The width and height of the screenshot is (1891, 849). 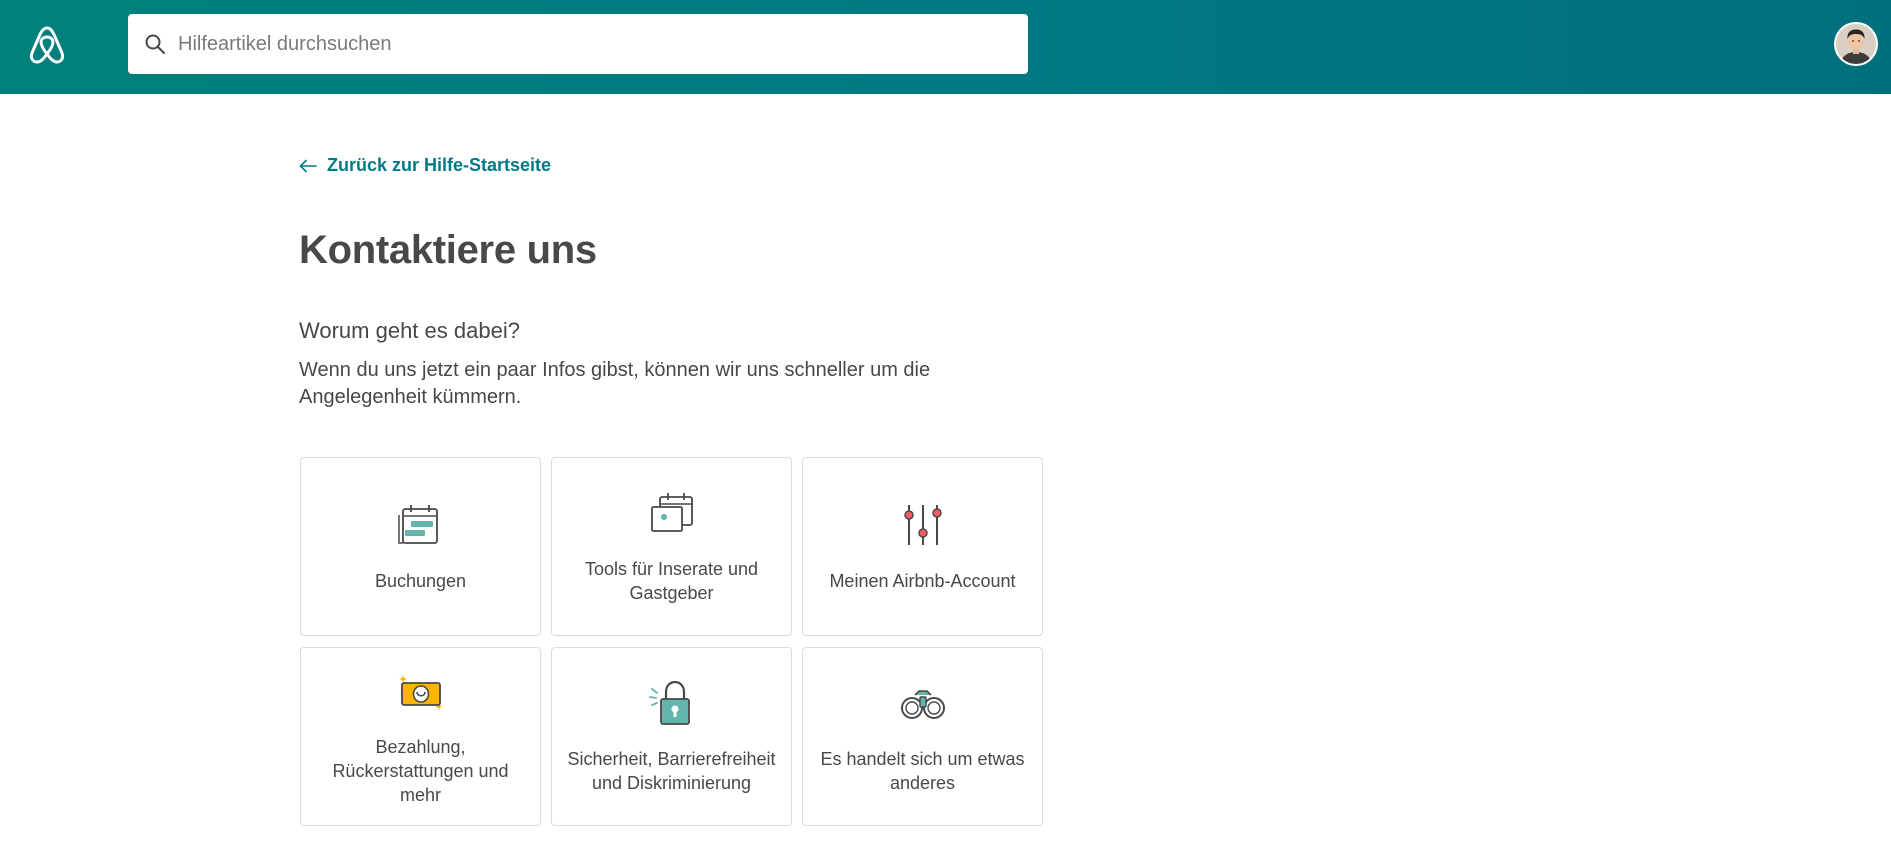 I want to click on calendar-booking-icon, so click(x=417, y=524).